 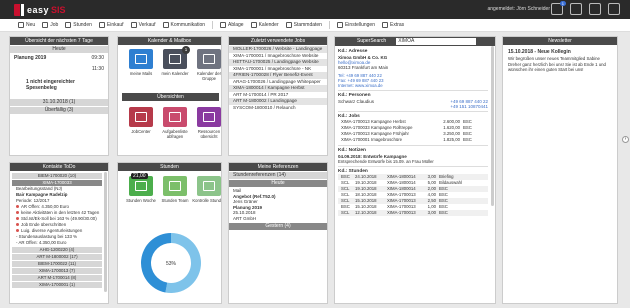 What do you see at coordinates (26, 25) in the screenshot?
I see `toolbar-item: Neu` at bounding box center [26, 25].